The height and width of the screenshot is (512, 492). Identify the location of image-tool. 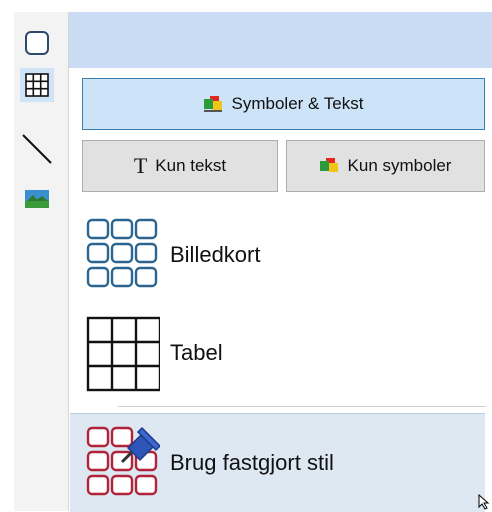
(37, 199).